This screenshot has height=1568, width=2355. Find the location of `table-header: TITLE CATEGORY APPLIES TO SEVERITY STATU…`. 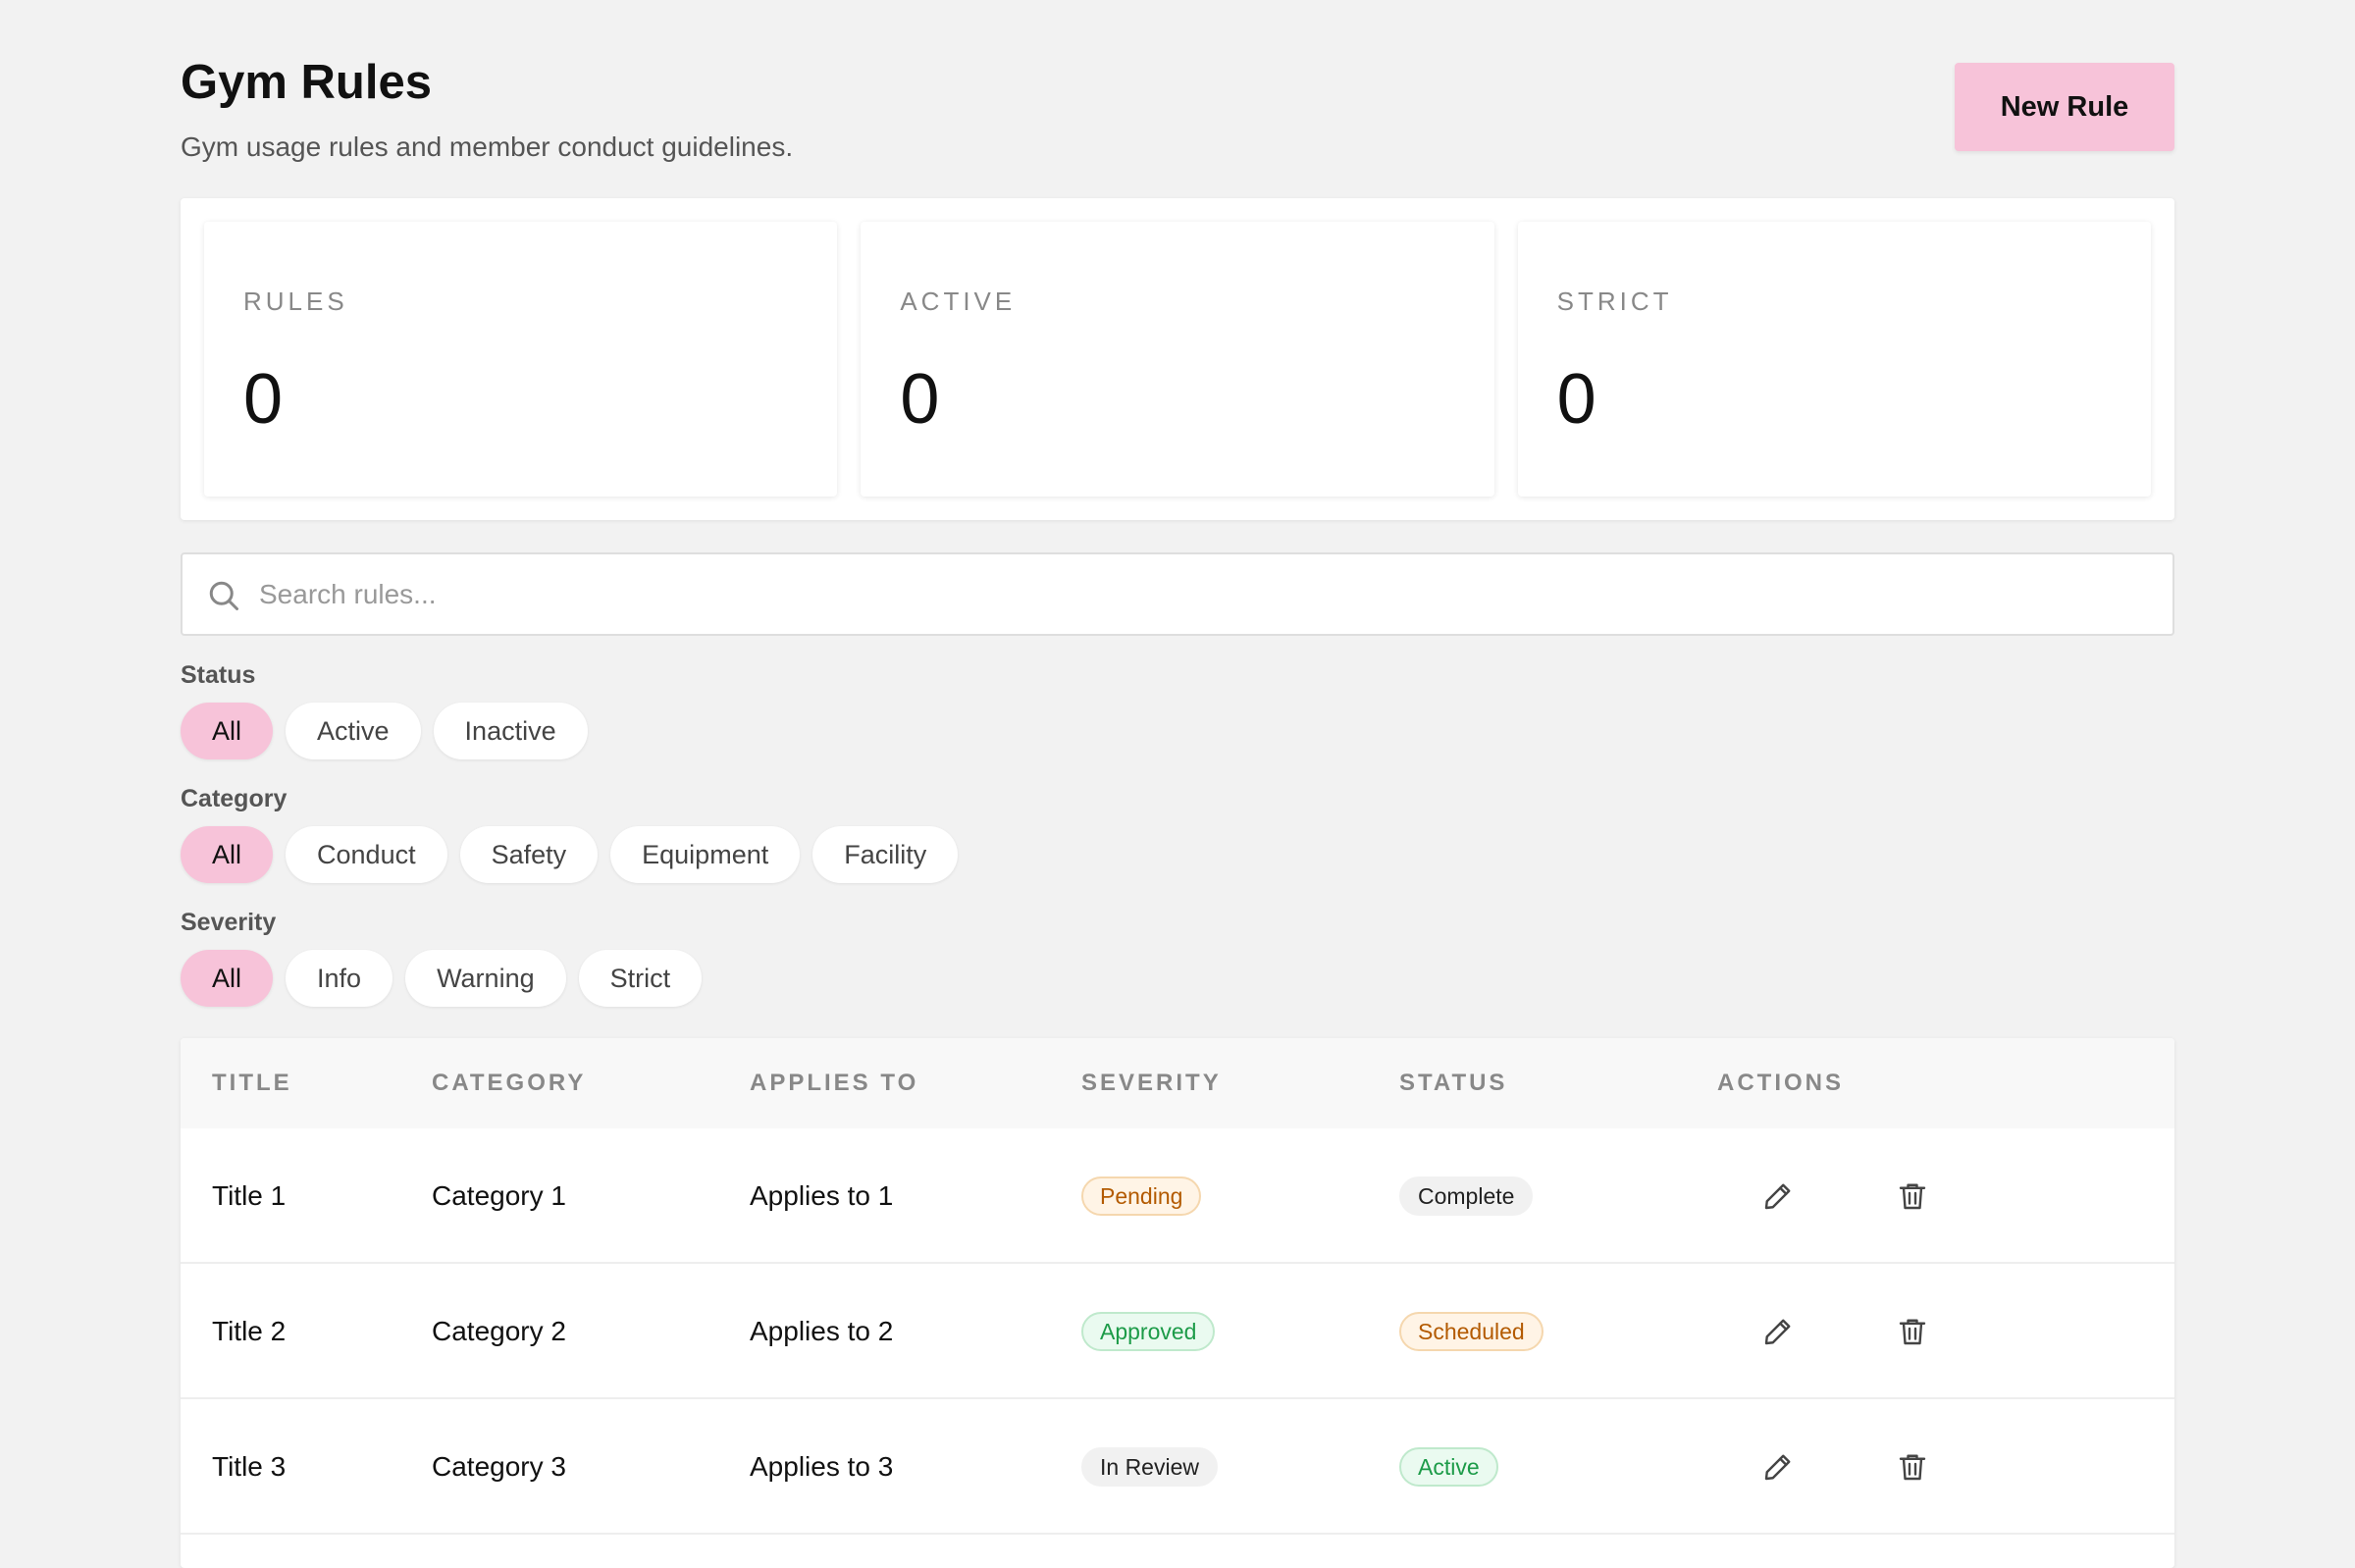

table-header: TITLE CATEGORY APPLIES TO SEVERITY STATU… is located at coordinates (1177, 1083).